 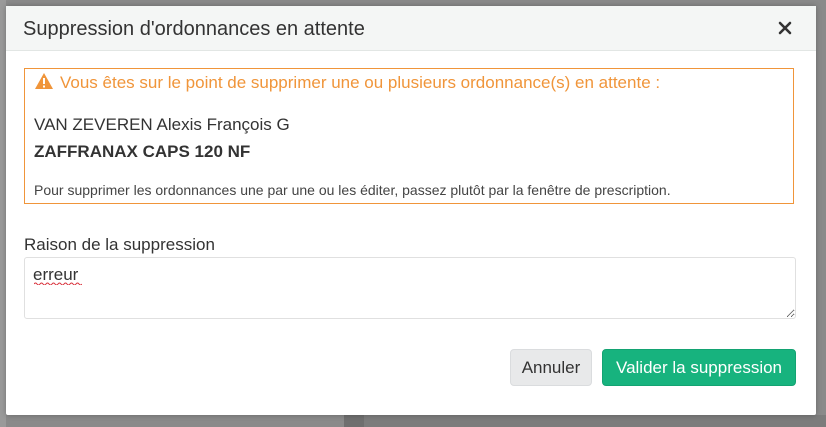 What do you see at coordinates (595, 421) in the screenshot?
I see `background-panel-right` at bounding box center [595, 421].